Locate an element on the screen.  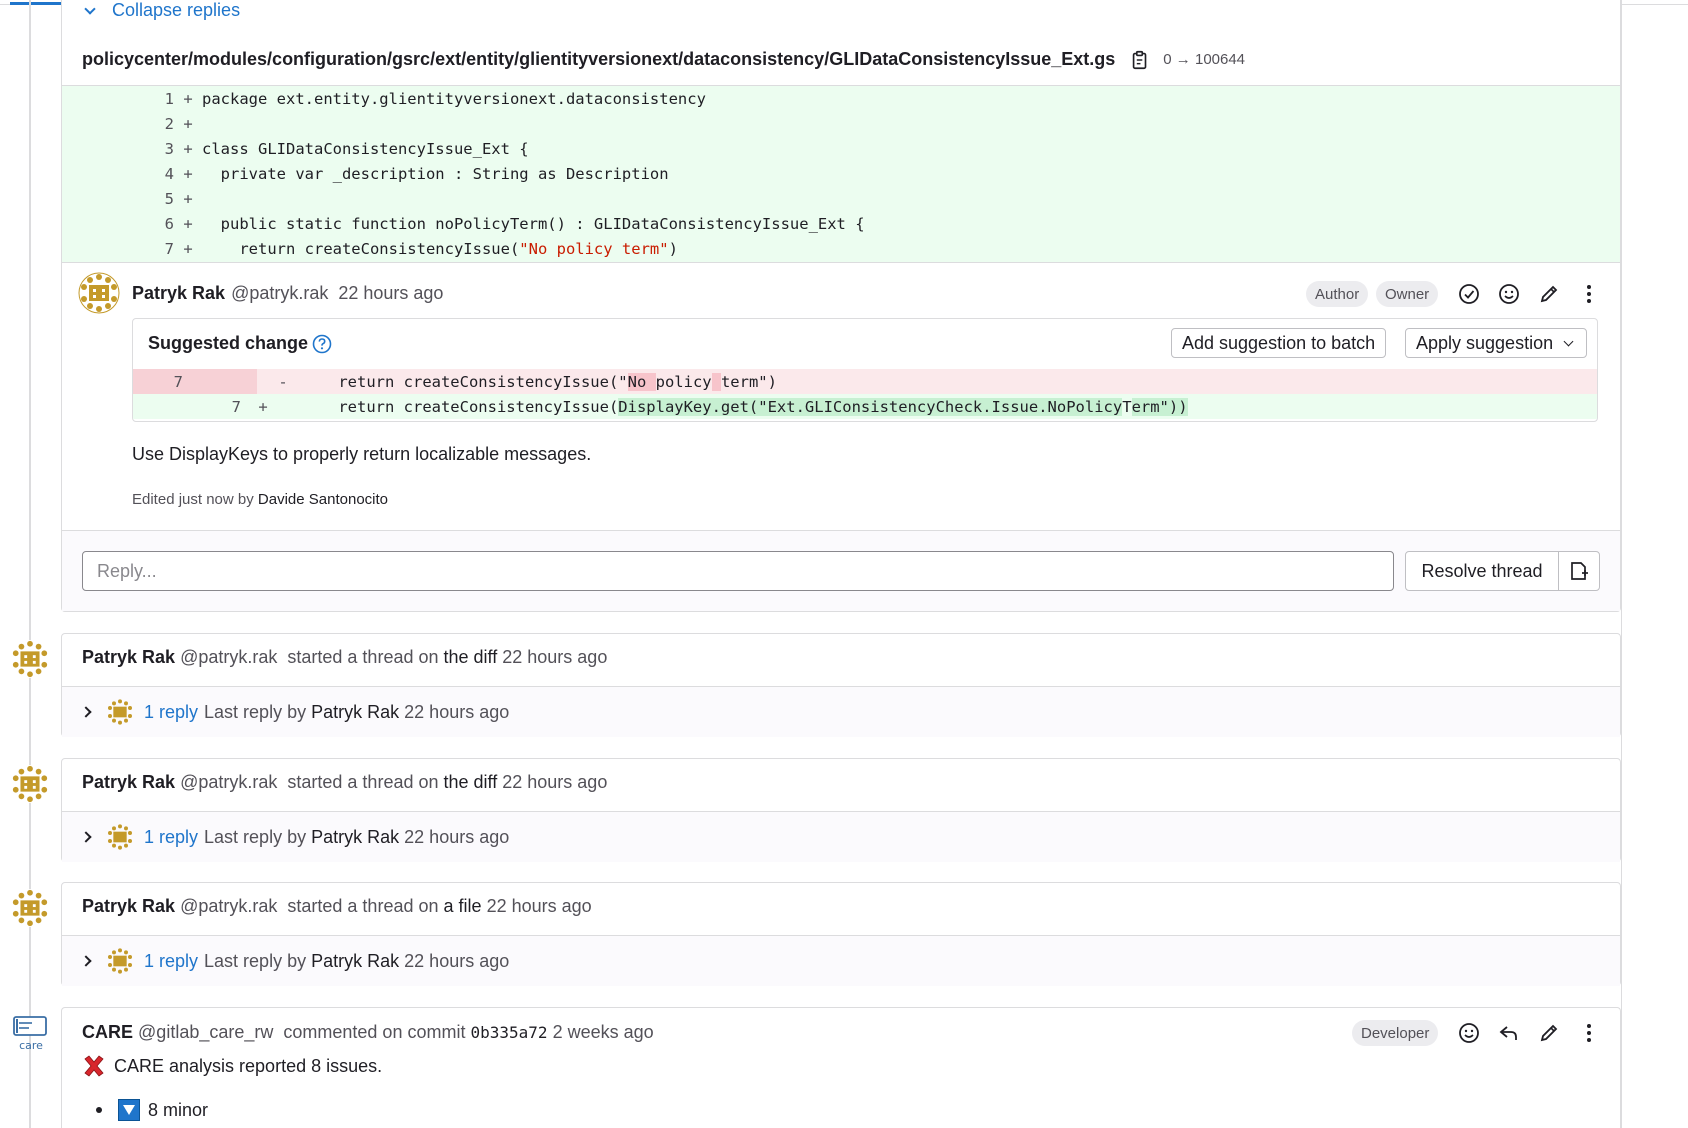
apply-suggestion-button: Apply suggestion is located at coordinates (1496, 343).